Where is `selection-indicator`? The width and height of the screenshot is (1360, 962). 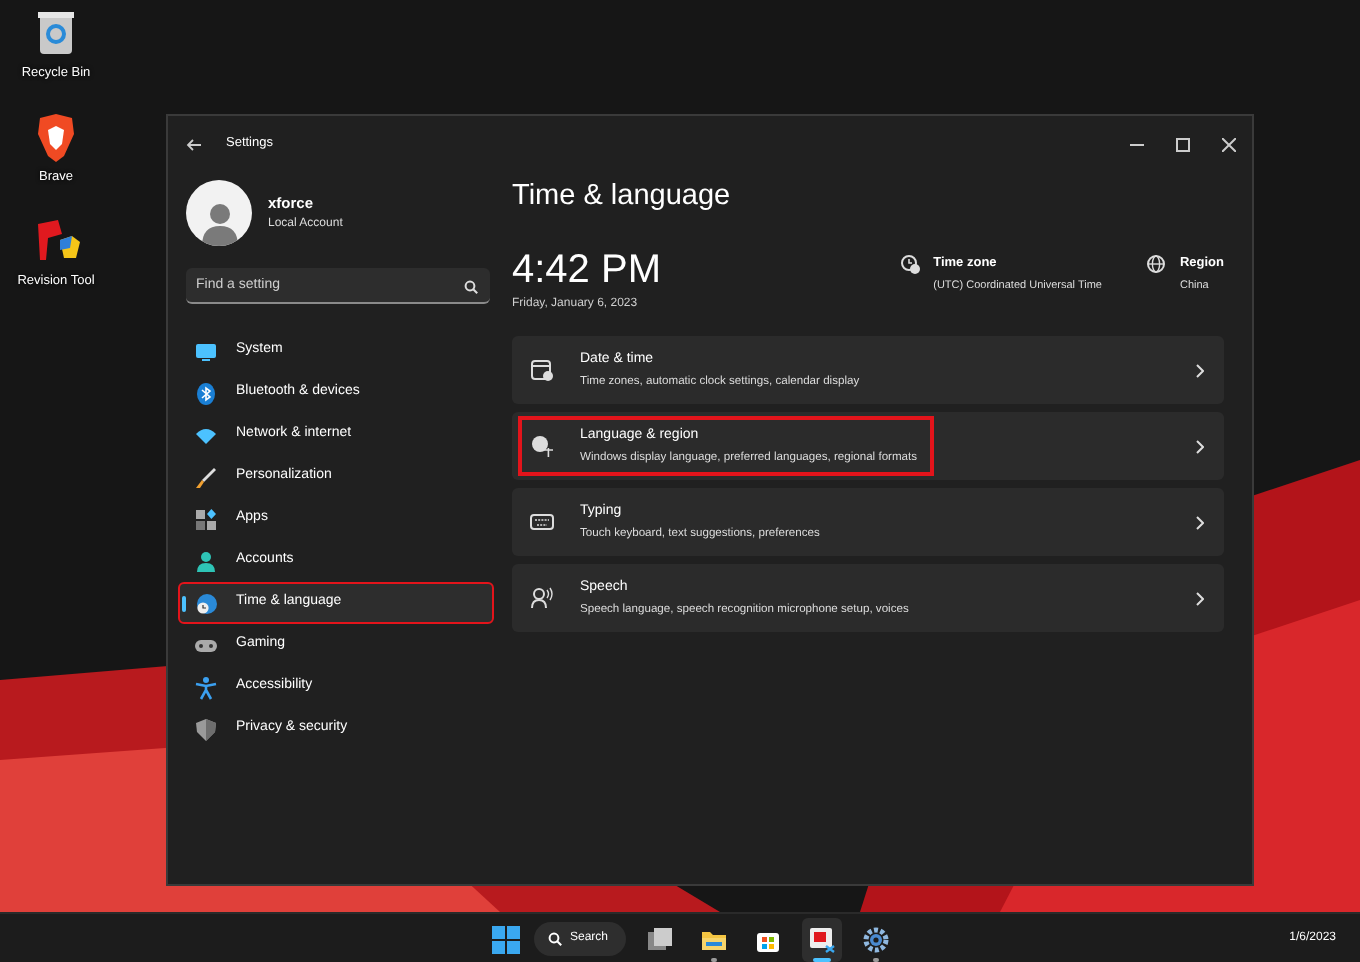 selection-indicator is located at coordinates (184, 604).